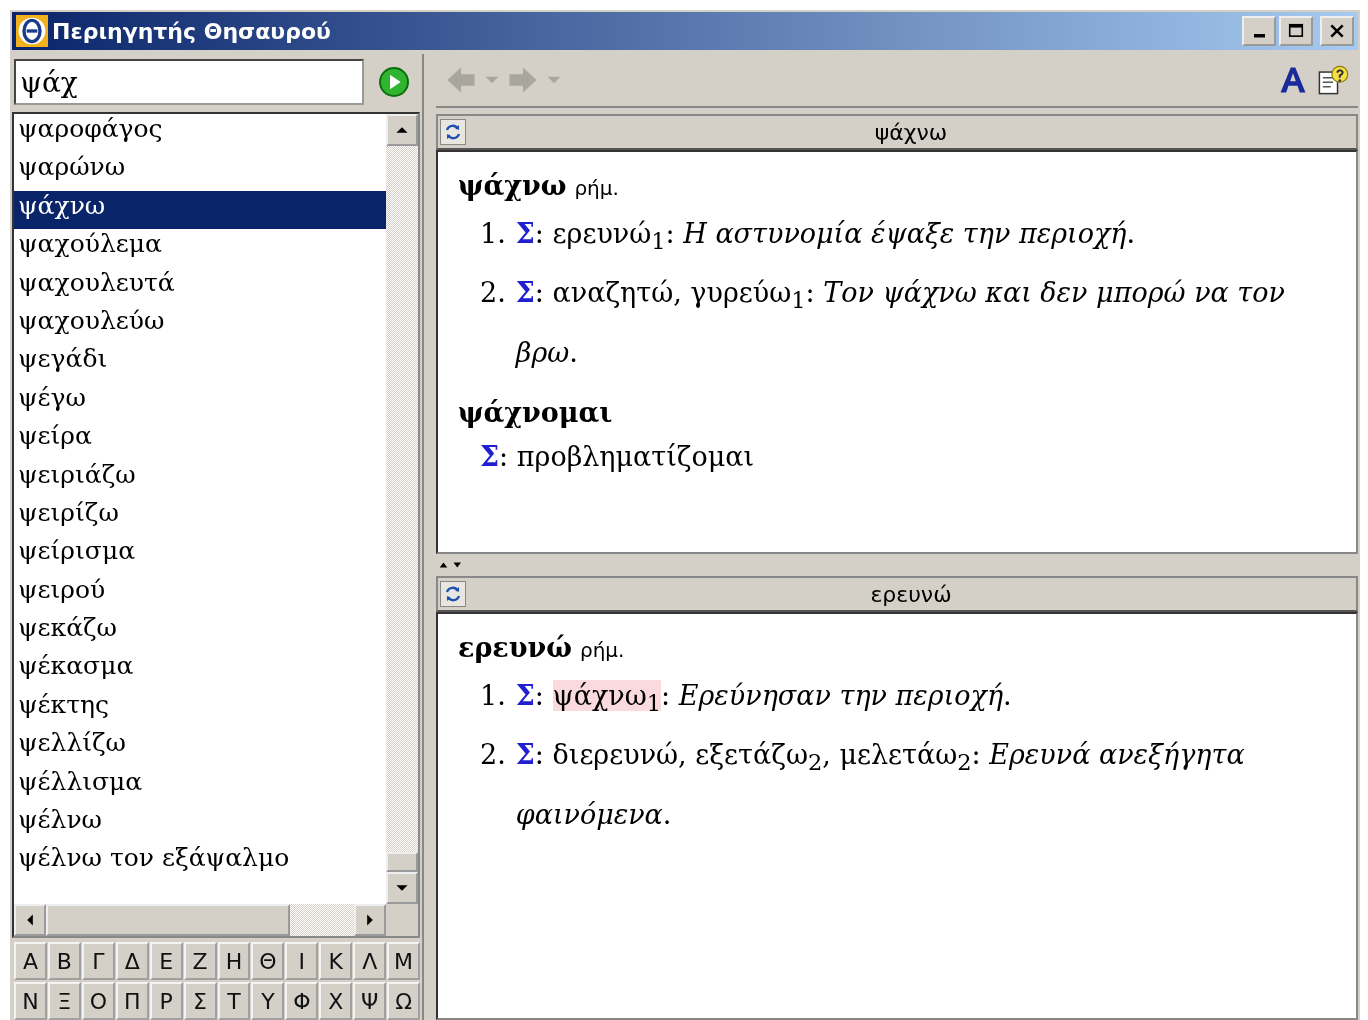 The image size is (1368, 1020). Describe the element at coordinates (200, 670) in the screenshot. I see `word-list-item: ψέκασμα` at that location.